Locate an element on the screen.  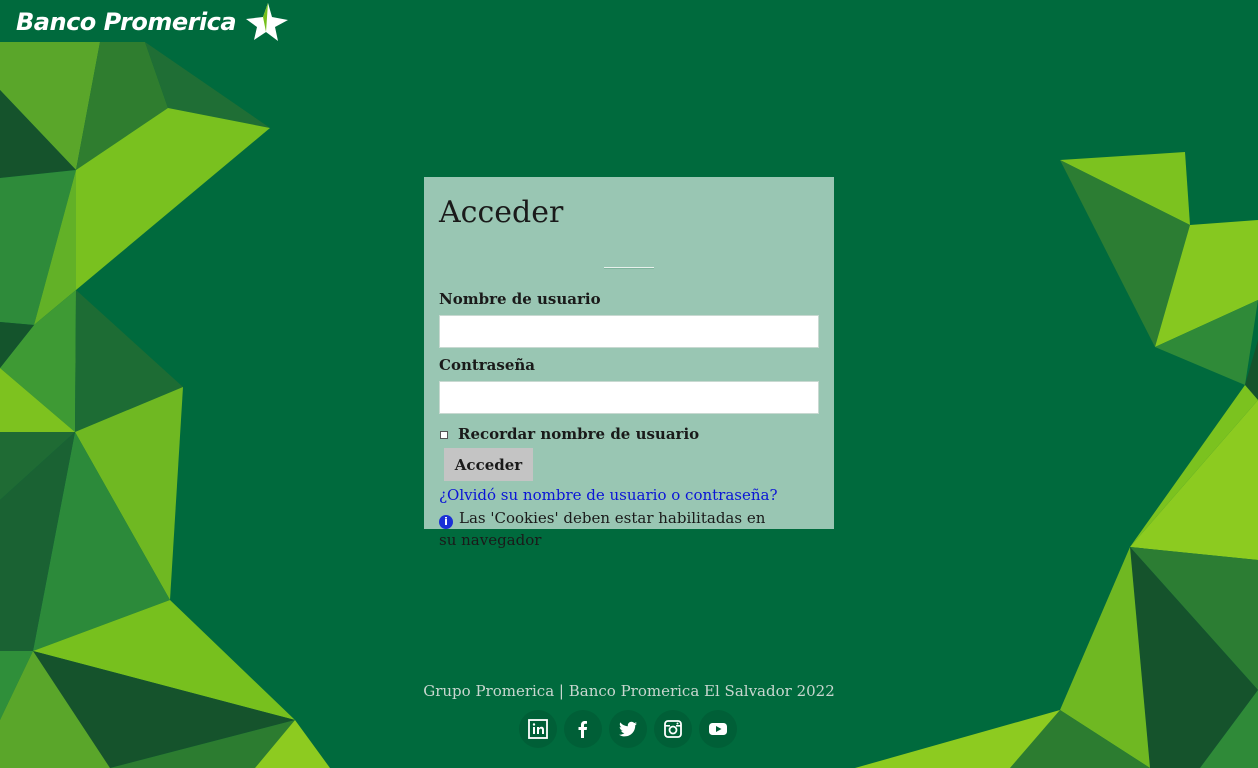
star-logo-icon is located at coordinates (267, 22).